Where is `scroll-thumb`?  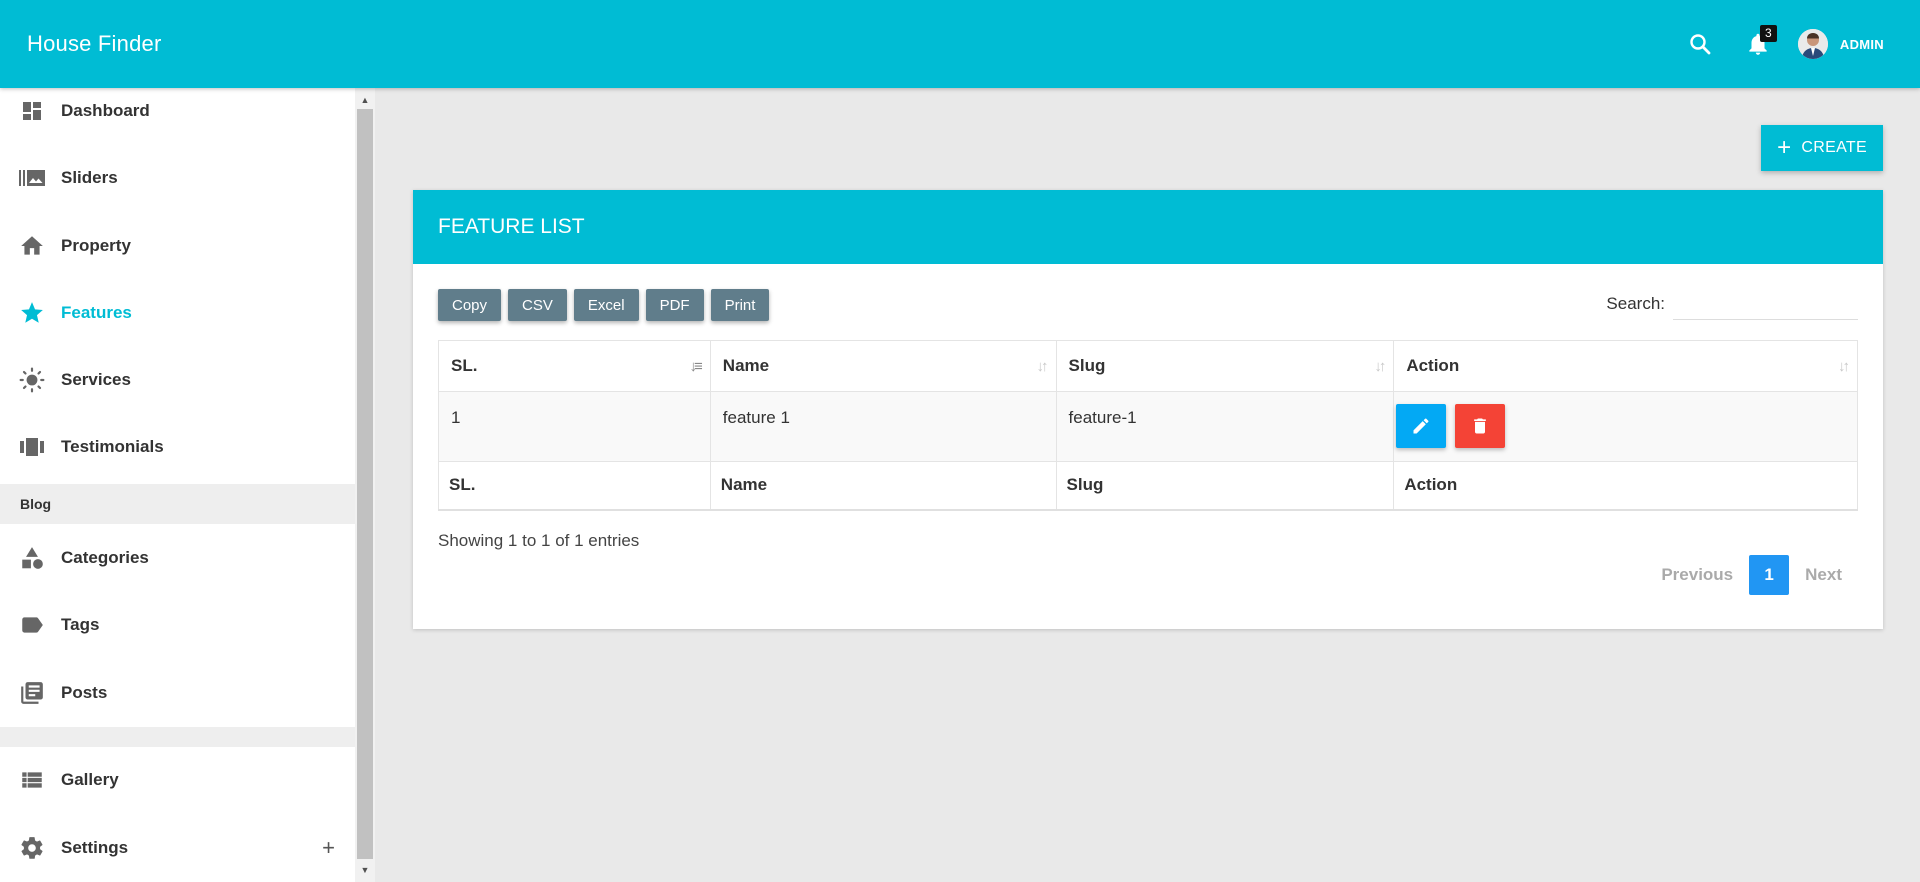
scroll-thumb is located at coordinates (365, 484).